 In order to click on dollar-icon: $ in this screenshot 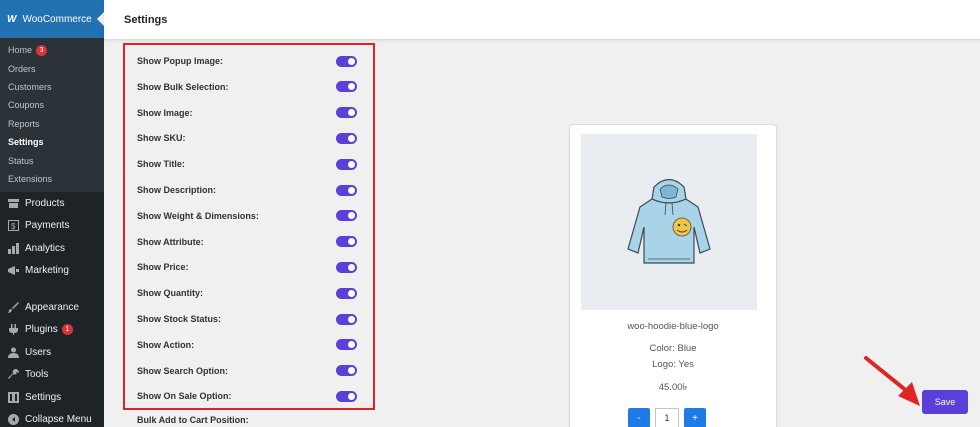, I will do `click(13, 226)`.